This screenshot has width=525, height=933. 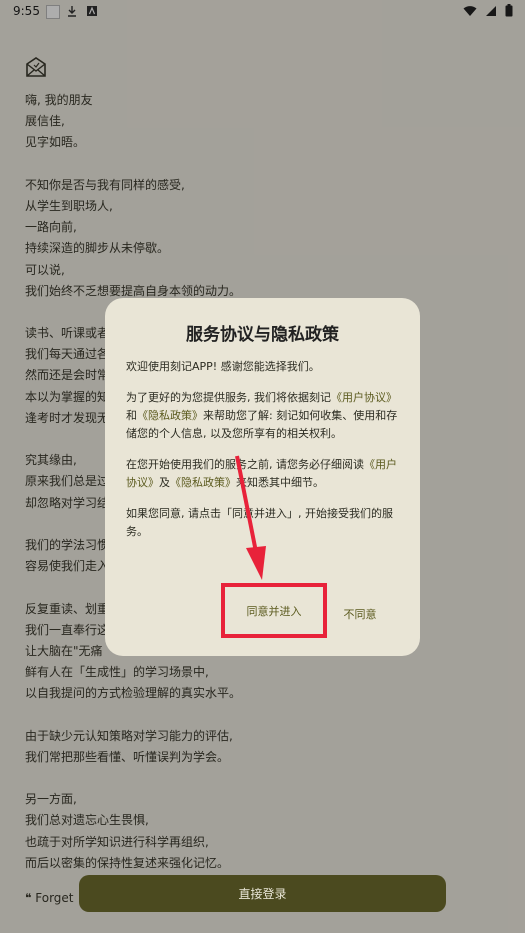 I want to click on dialog-text: 及, so click(x=164, y=482).